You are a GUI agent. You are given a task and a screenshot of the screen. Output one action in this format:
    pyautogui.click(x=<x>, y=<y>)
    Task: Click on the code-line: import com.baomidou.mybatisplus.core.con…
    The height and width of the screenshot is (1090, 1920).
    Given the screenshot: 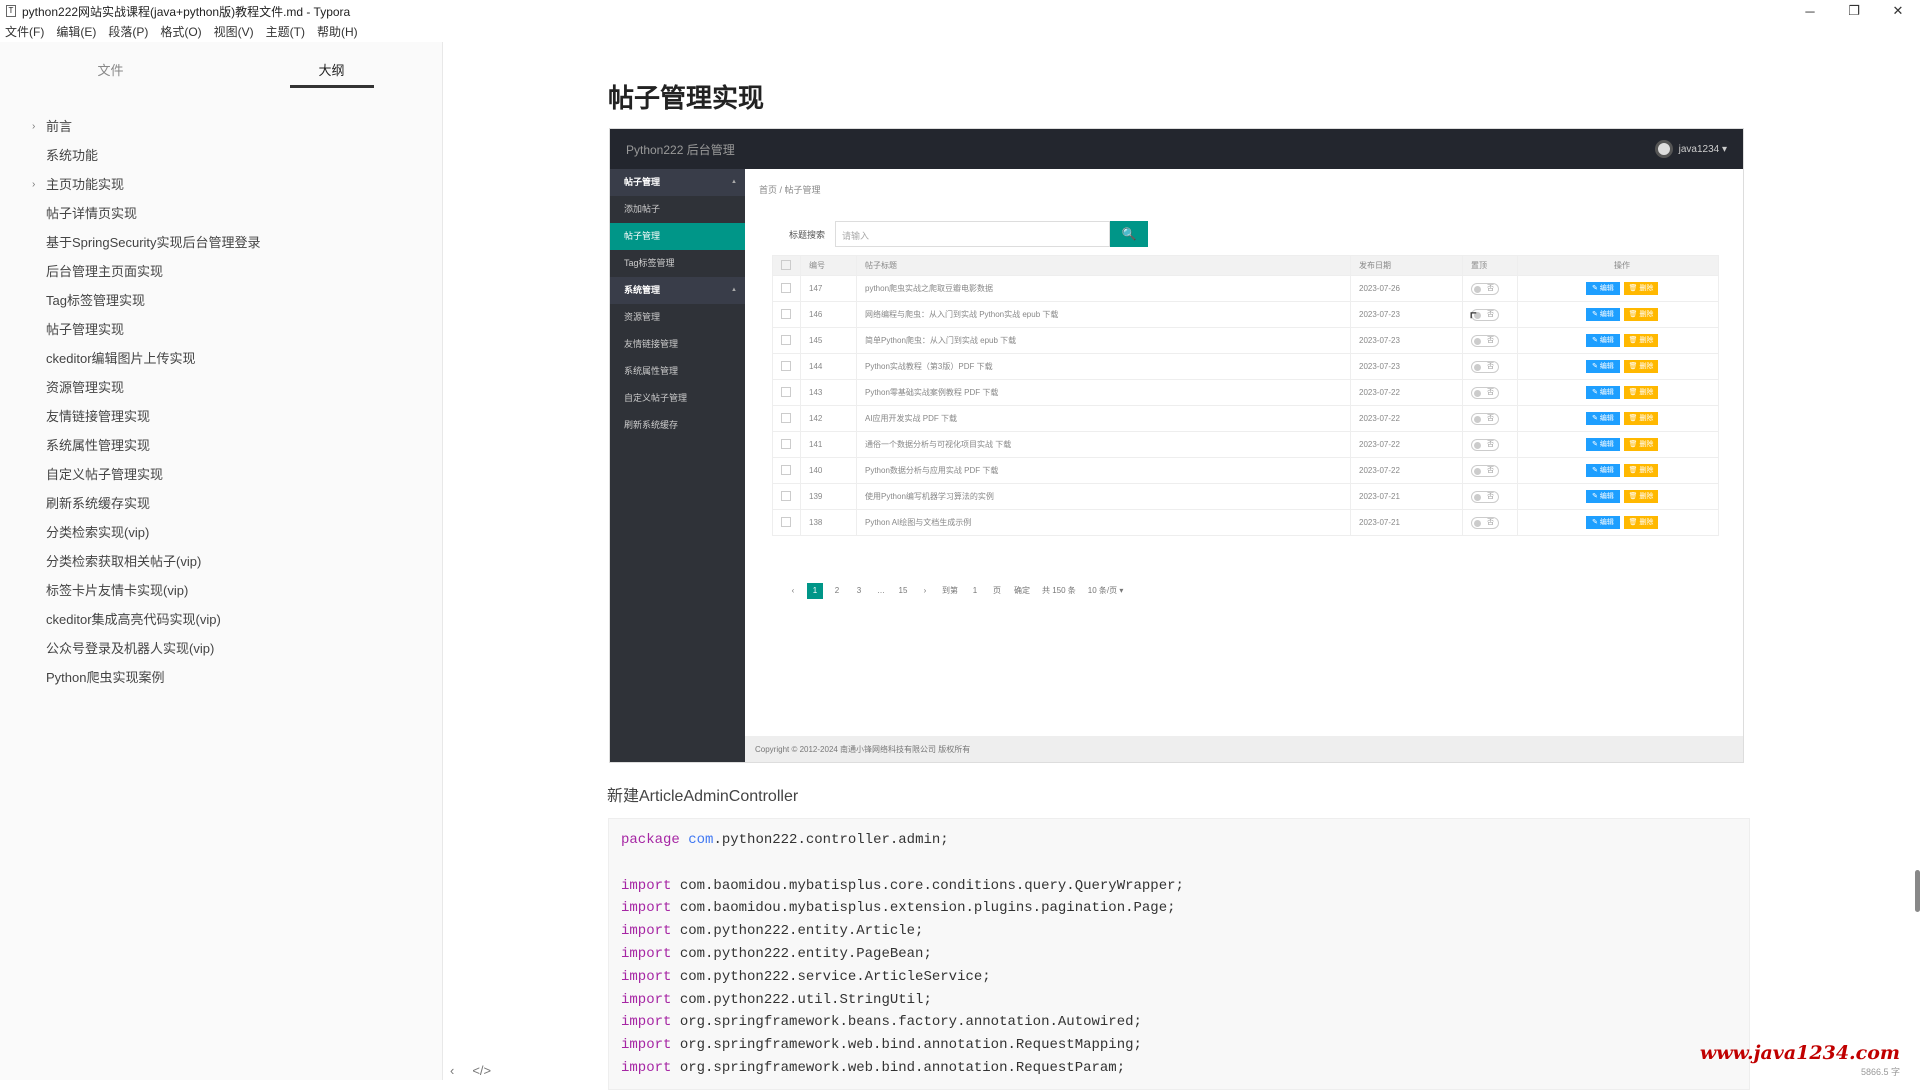 What is the action you would take?
    pyautogui.click(x=1185, y=886)
    